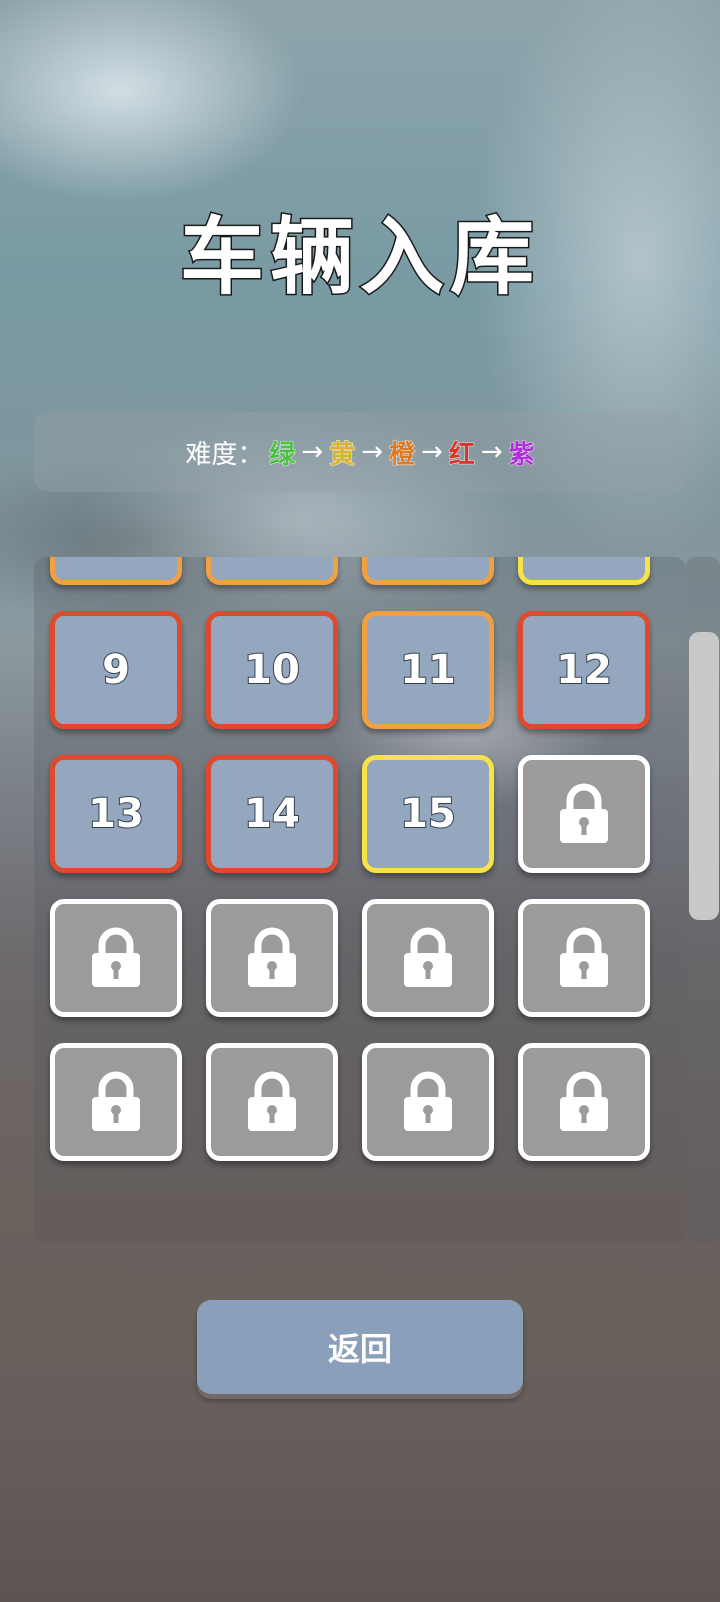 The image size is (720, 1602). I want to click on level-tile-15: 15, so click(428, 814).